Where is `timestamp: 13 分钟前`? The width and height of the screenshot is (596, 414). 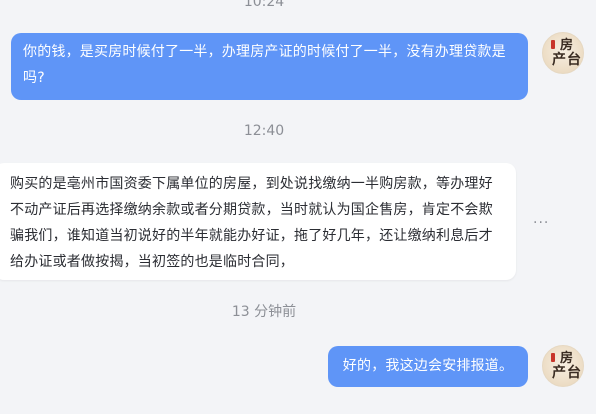
timestamp: 13 分钟前 is located at coordinates (264, 312).